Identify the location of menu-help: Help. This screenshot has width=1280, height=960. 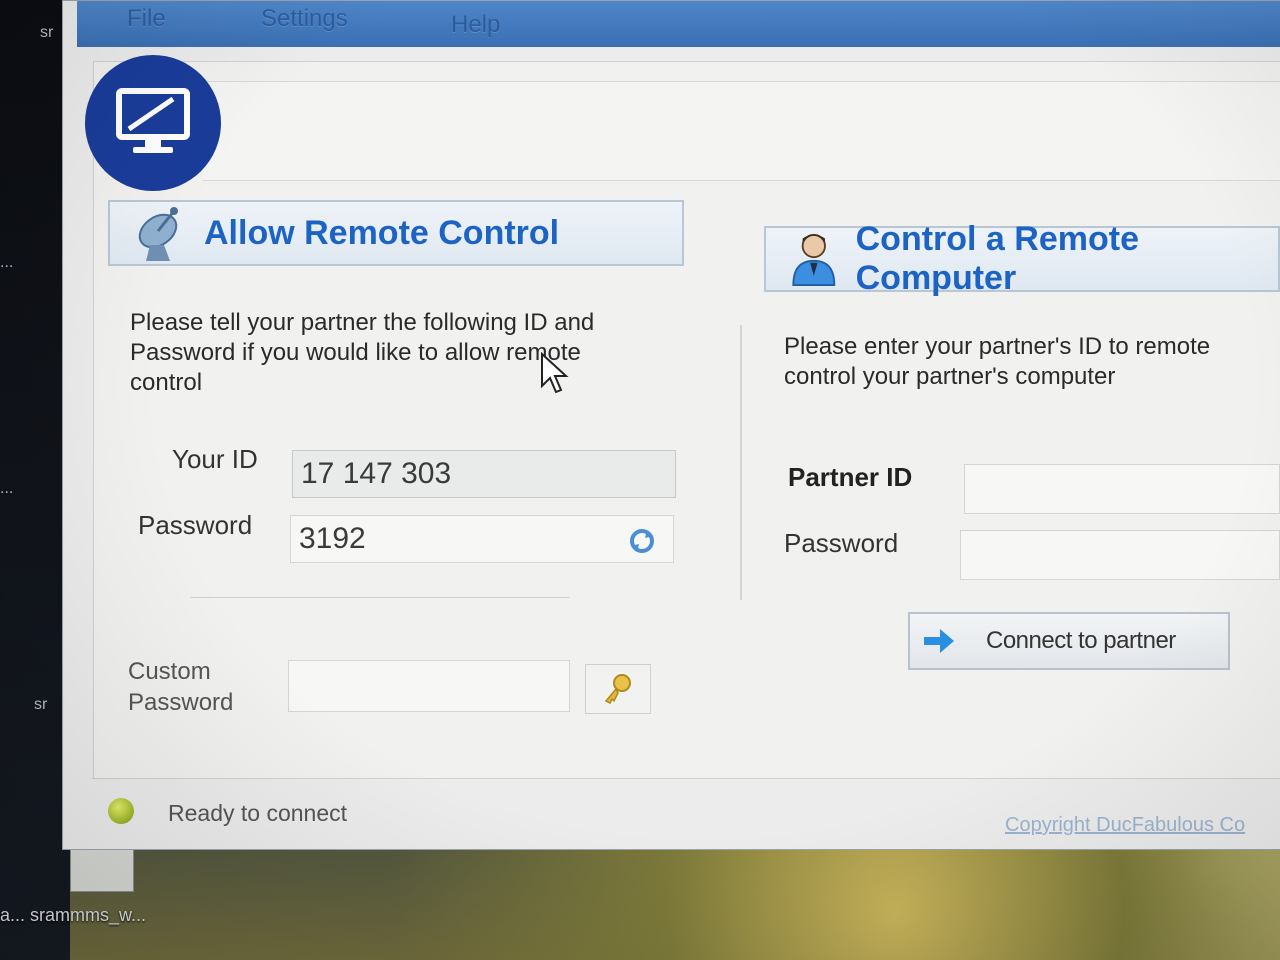
(475, 25).